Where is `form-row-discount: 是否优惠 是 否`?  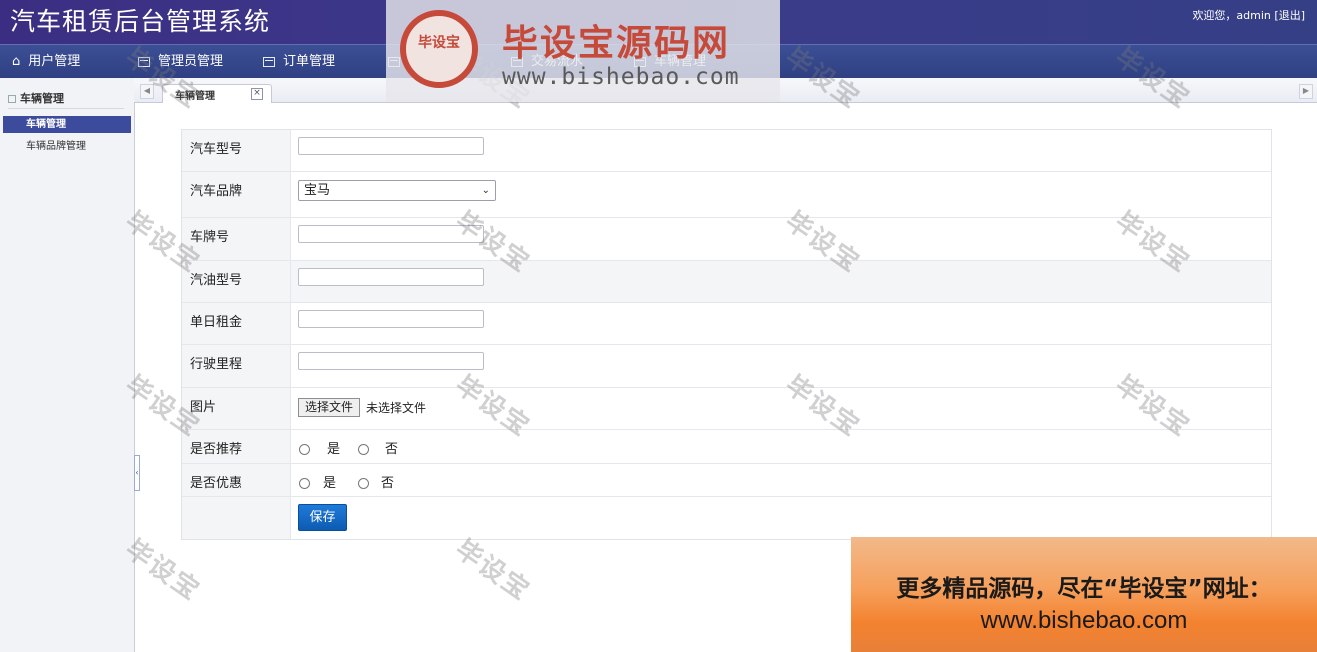 form-row-discount: 是否优惠 是 否 is located at coordinates (726, 480).